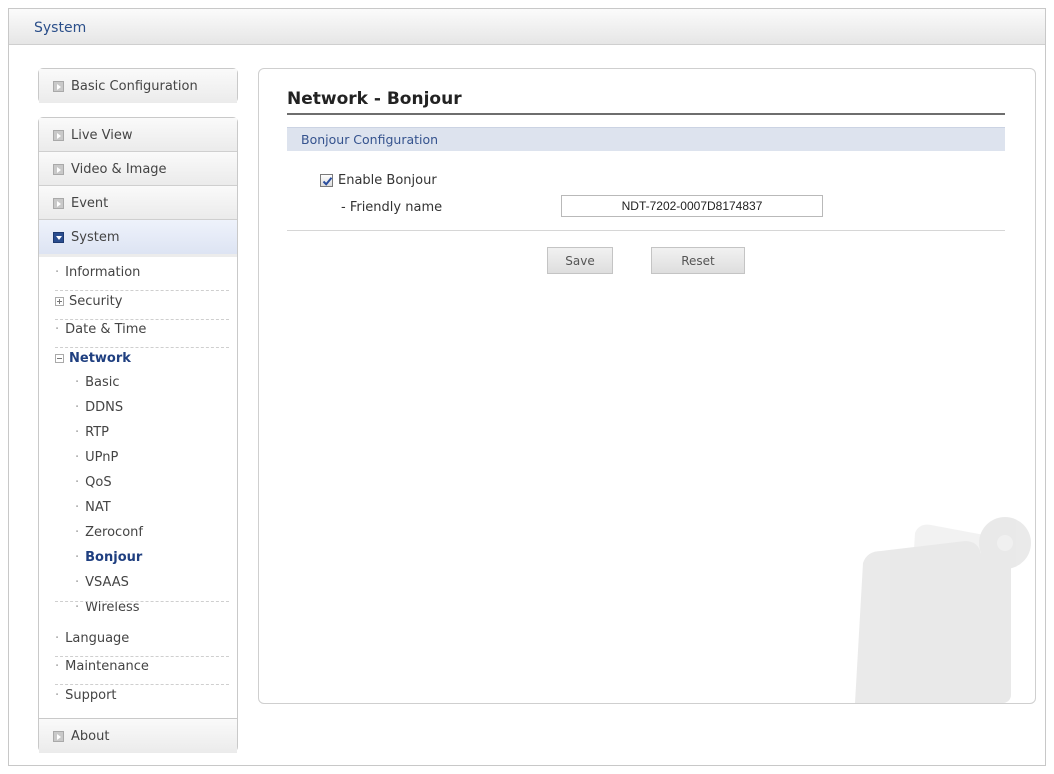  I want to click on friendly-name-label: - Friendly name, so click(392, 207).